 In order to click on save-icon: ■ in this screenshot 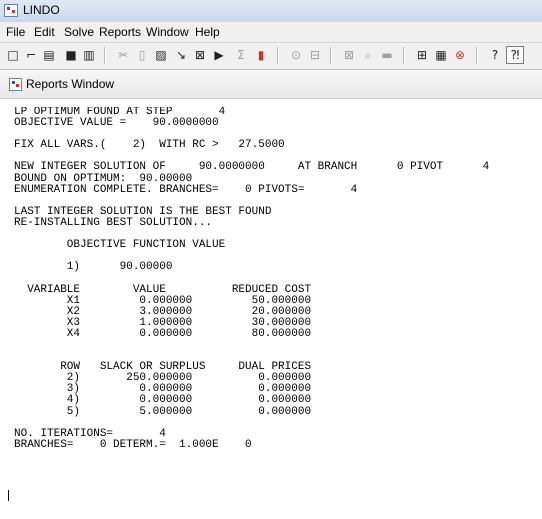, I will do `click(71, 55)`.